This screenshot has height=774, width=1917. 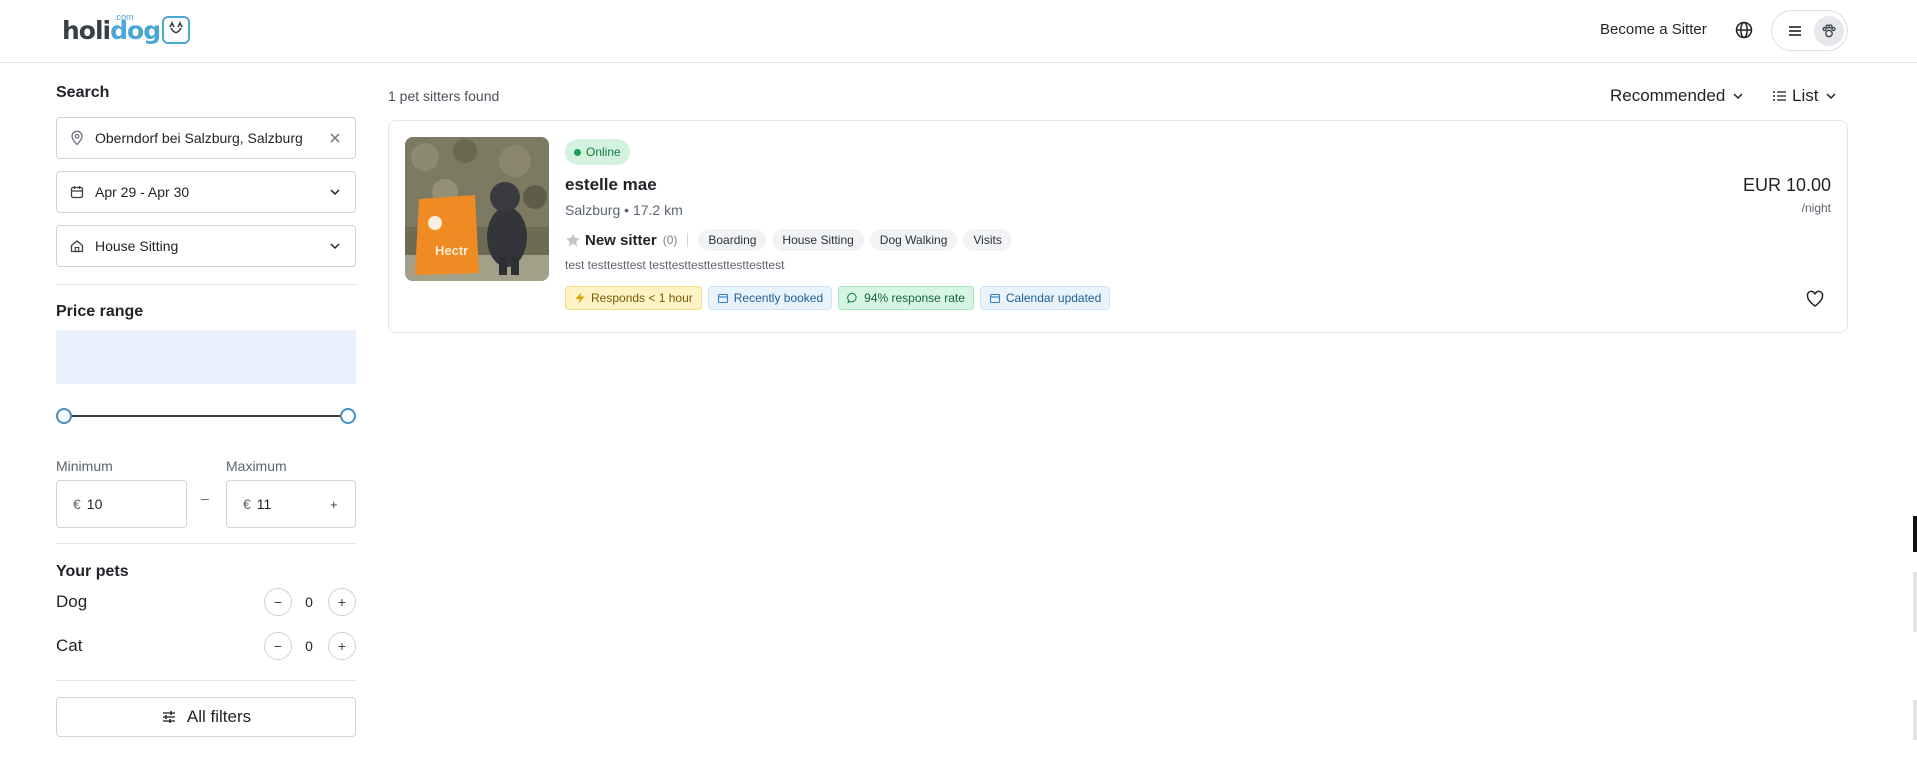 I want to click on cat-increment-button: +, so click(x=342, y=646).